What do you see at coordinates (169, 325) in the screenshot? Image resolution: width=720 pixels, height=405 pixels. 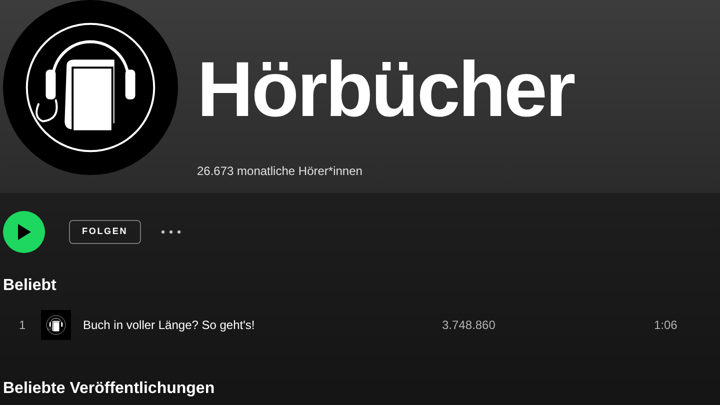 I see `track-title: Buch in voller Länge? So geht's!` at bounding box center [169, 325].